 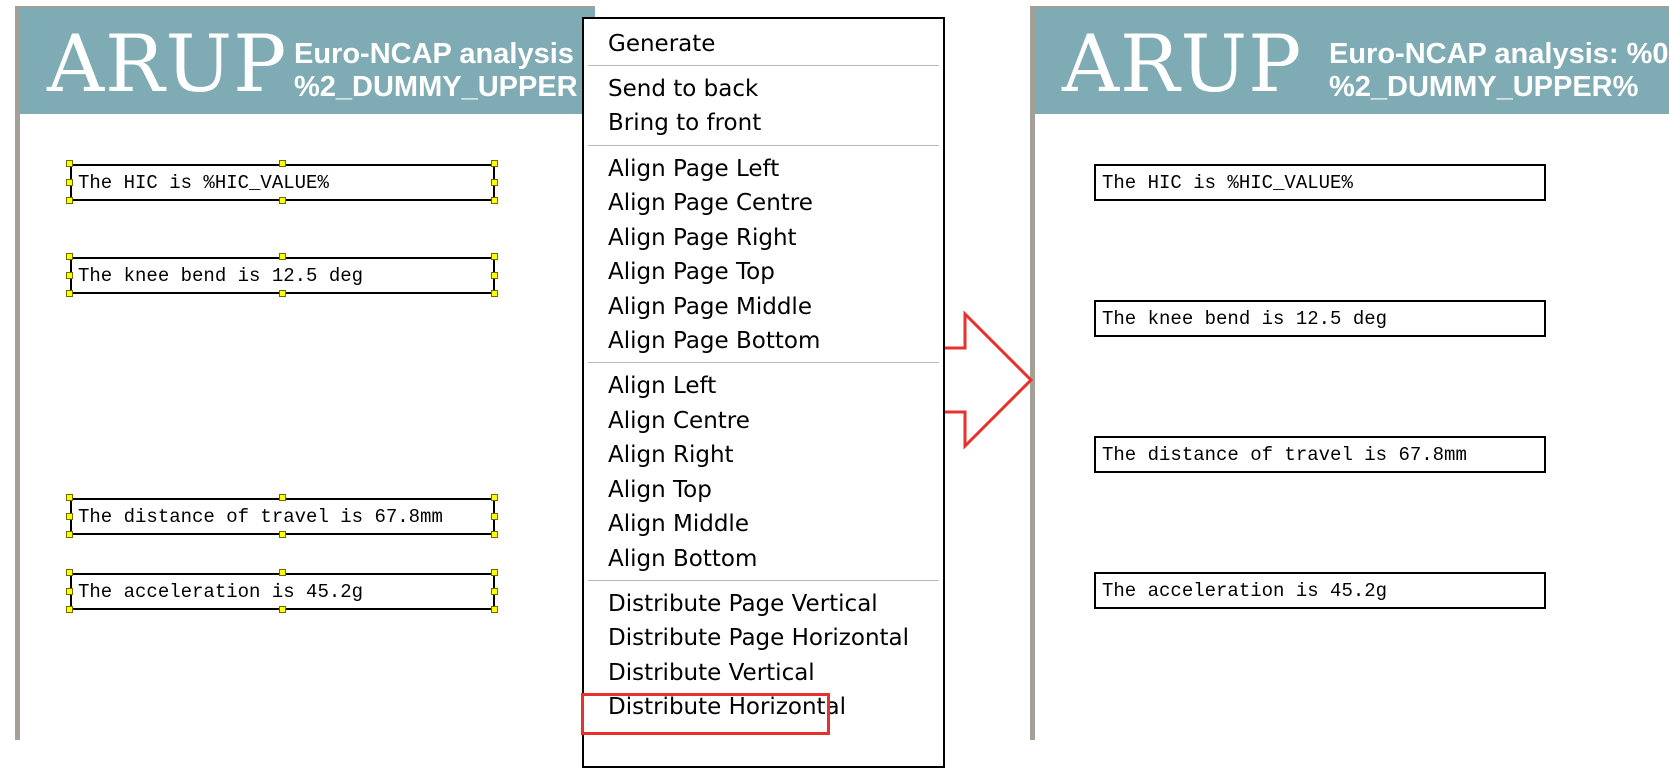 What do you see at coordinates (434, 54) in the screenshot?
I see `report-title-line1: Euro-NCAP analysis` at bounding box center [434, 54].